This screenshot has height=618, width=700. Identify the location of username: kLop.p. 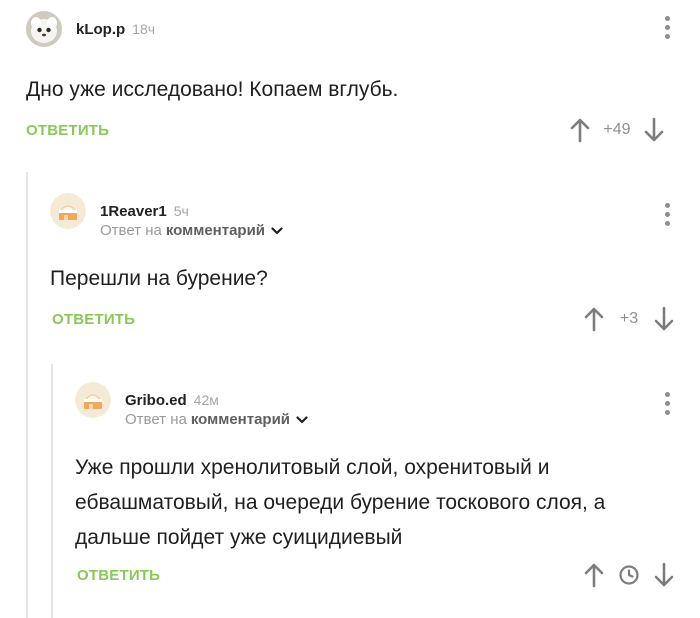
(100, 29).